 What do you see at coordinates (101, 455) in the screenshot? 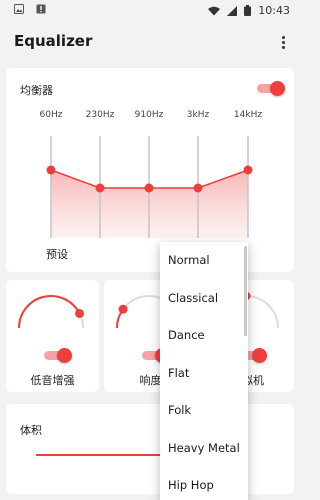
I see `volume-slider` at bounding box center [101, 455].